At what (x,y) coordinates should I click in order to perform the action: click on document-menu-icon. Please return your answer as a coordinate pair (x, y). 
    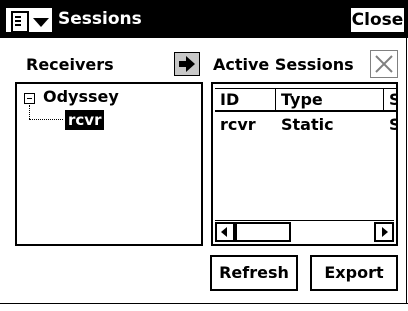
    Looking at the image, I should click on (20, 22).